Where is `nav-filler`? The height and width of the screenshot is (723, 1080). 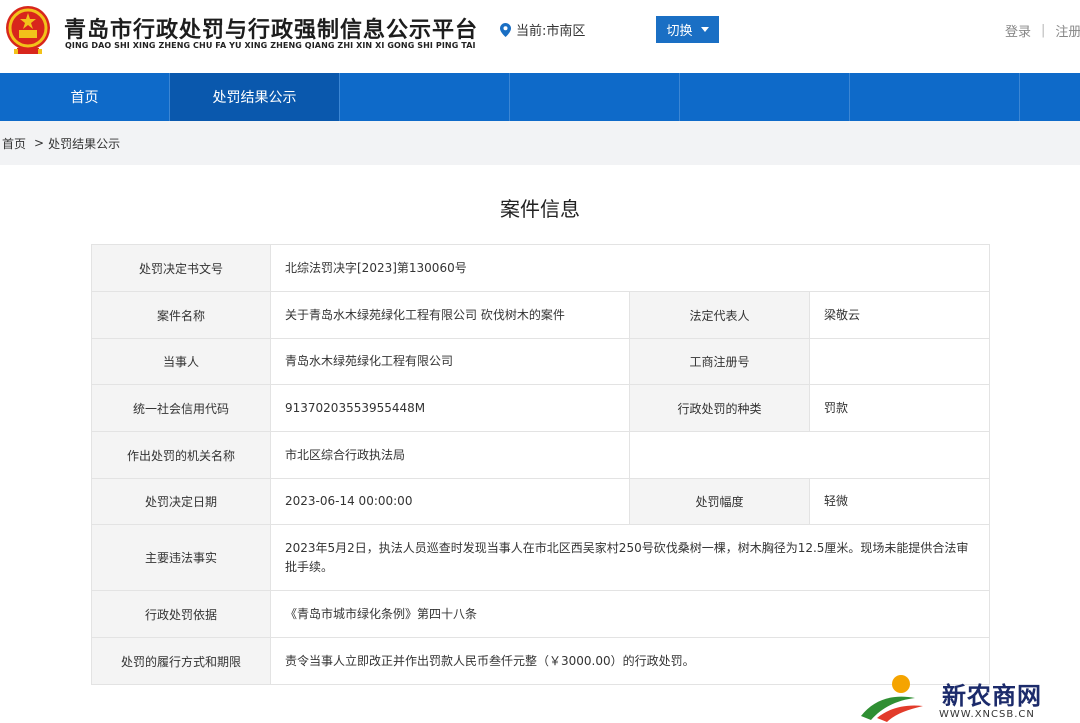
nav-filler is located at coordinates (1050, 97).